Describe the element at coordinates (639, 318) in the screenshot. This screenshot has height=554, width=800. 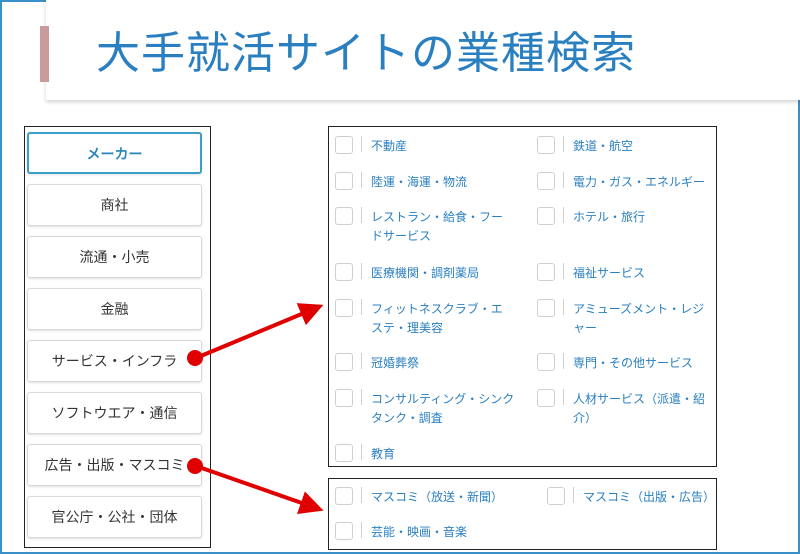
I see `option-label: アミューズメント・レジャー` at that location.